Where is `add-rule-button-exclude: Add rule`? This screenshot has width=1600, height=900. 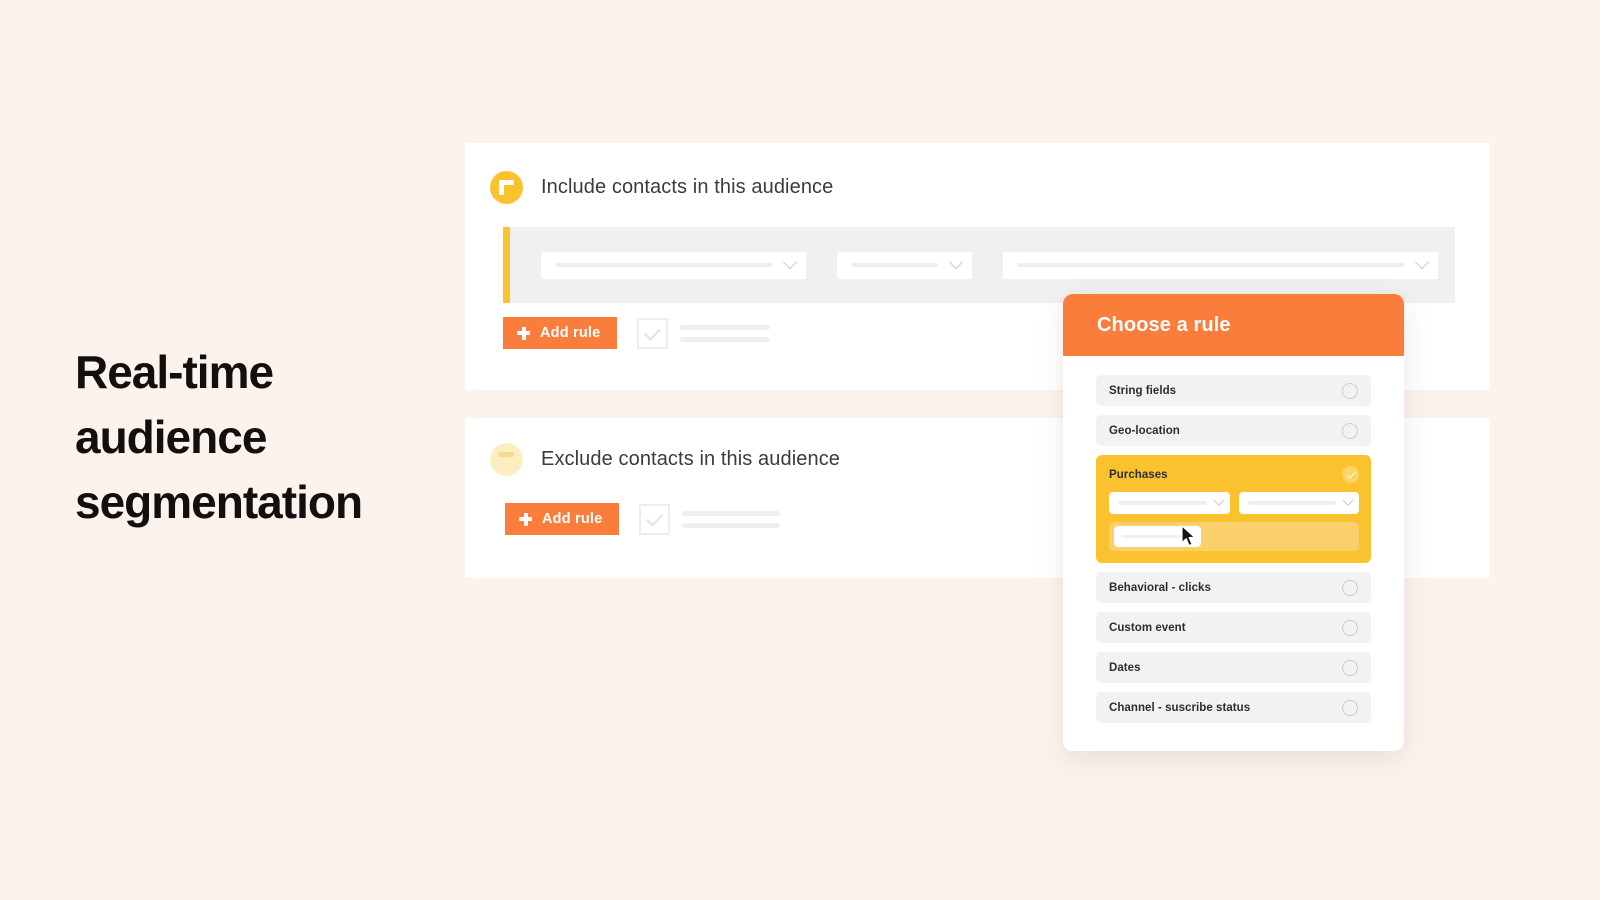 add-rule-button-exclude: Add rule is located at coordinates (562, 519).